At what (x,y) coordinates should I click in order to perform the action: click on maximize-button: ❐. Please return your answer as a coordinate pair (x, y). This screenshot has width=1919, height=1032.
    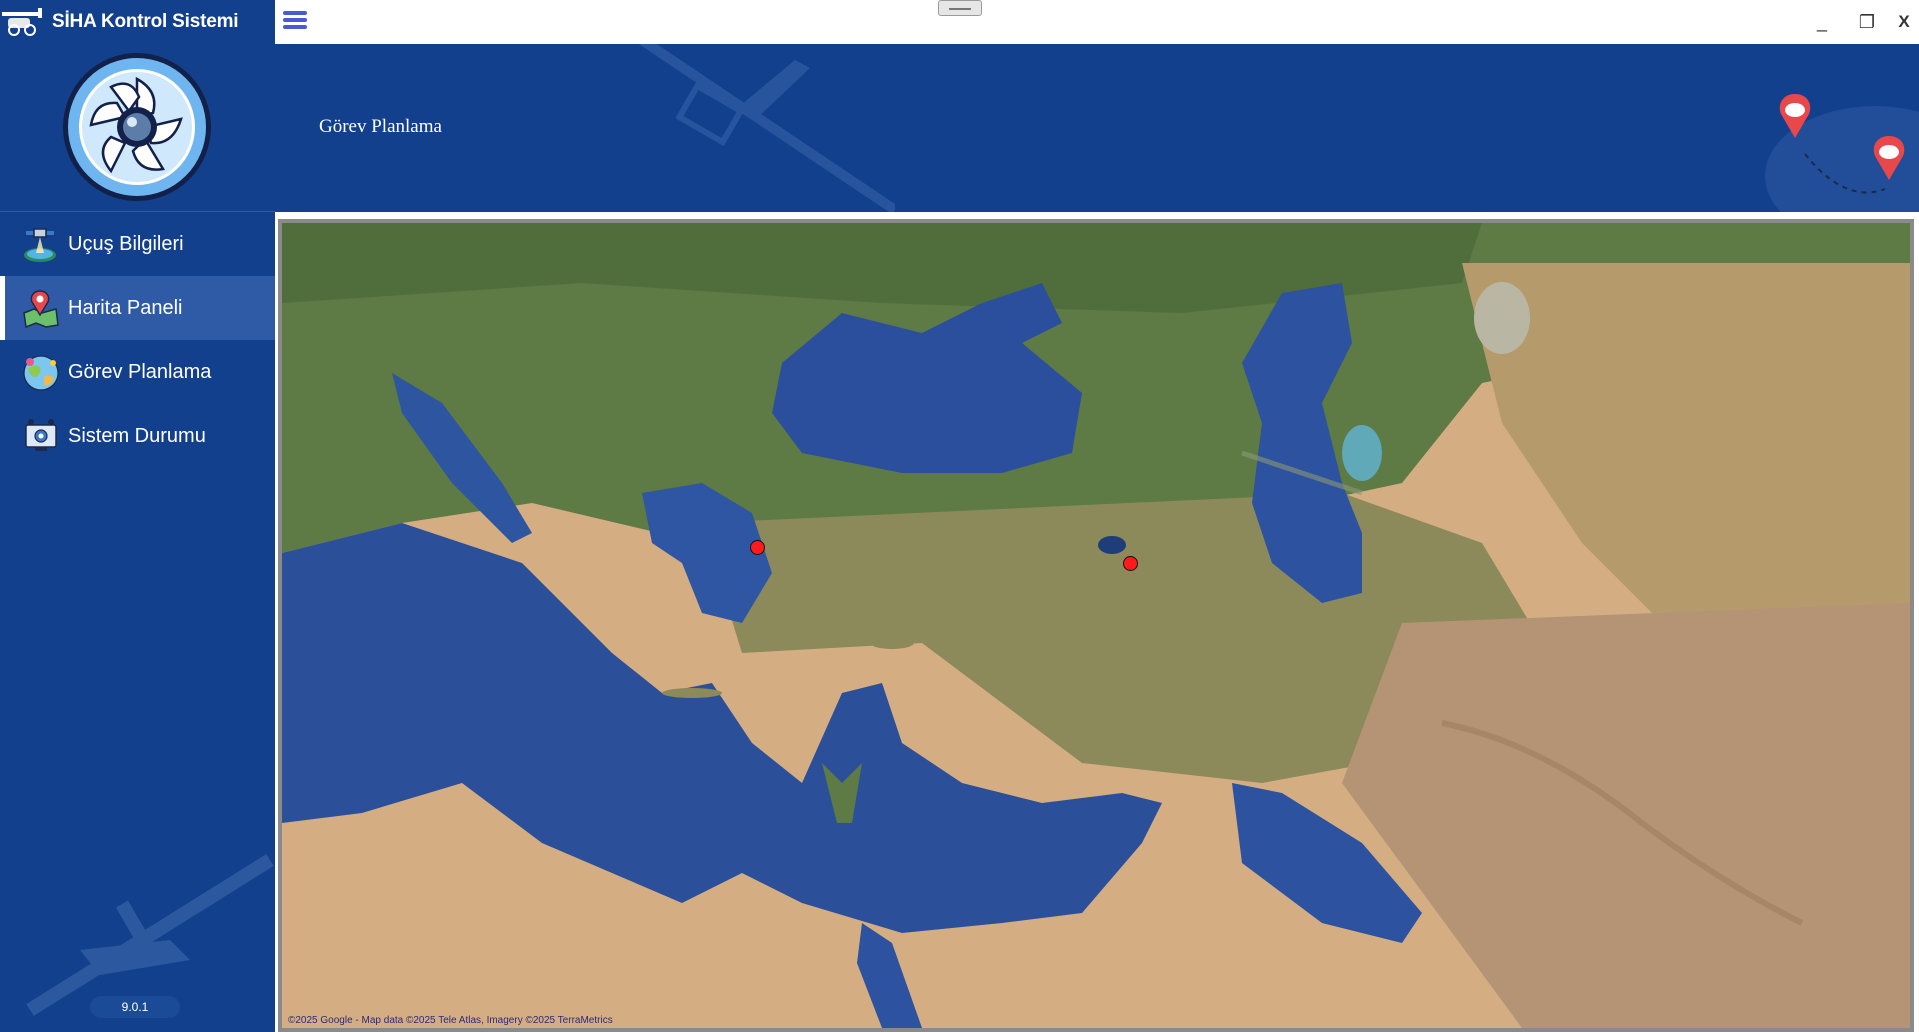
    Looking at the image, I should click on (1867, 22).